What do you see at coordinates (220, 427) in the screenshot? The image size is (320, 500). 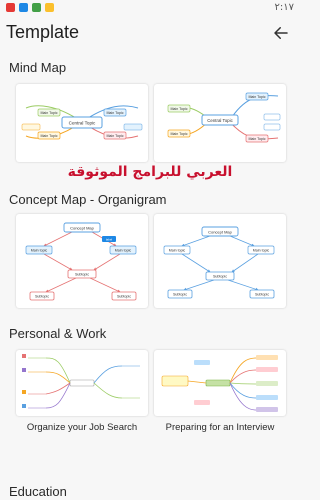 I see `card-caption-interview: Preparing for an Interview` at bounding box center [220, 427].